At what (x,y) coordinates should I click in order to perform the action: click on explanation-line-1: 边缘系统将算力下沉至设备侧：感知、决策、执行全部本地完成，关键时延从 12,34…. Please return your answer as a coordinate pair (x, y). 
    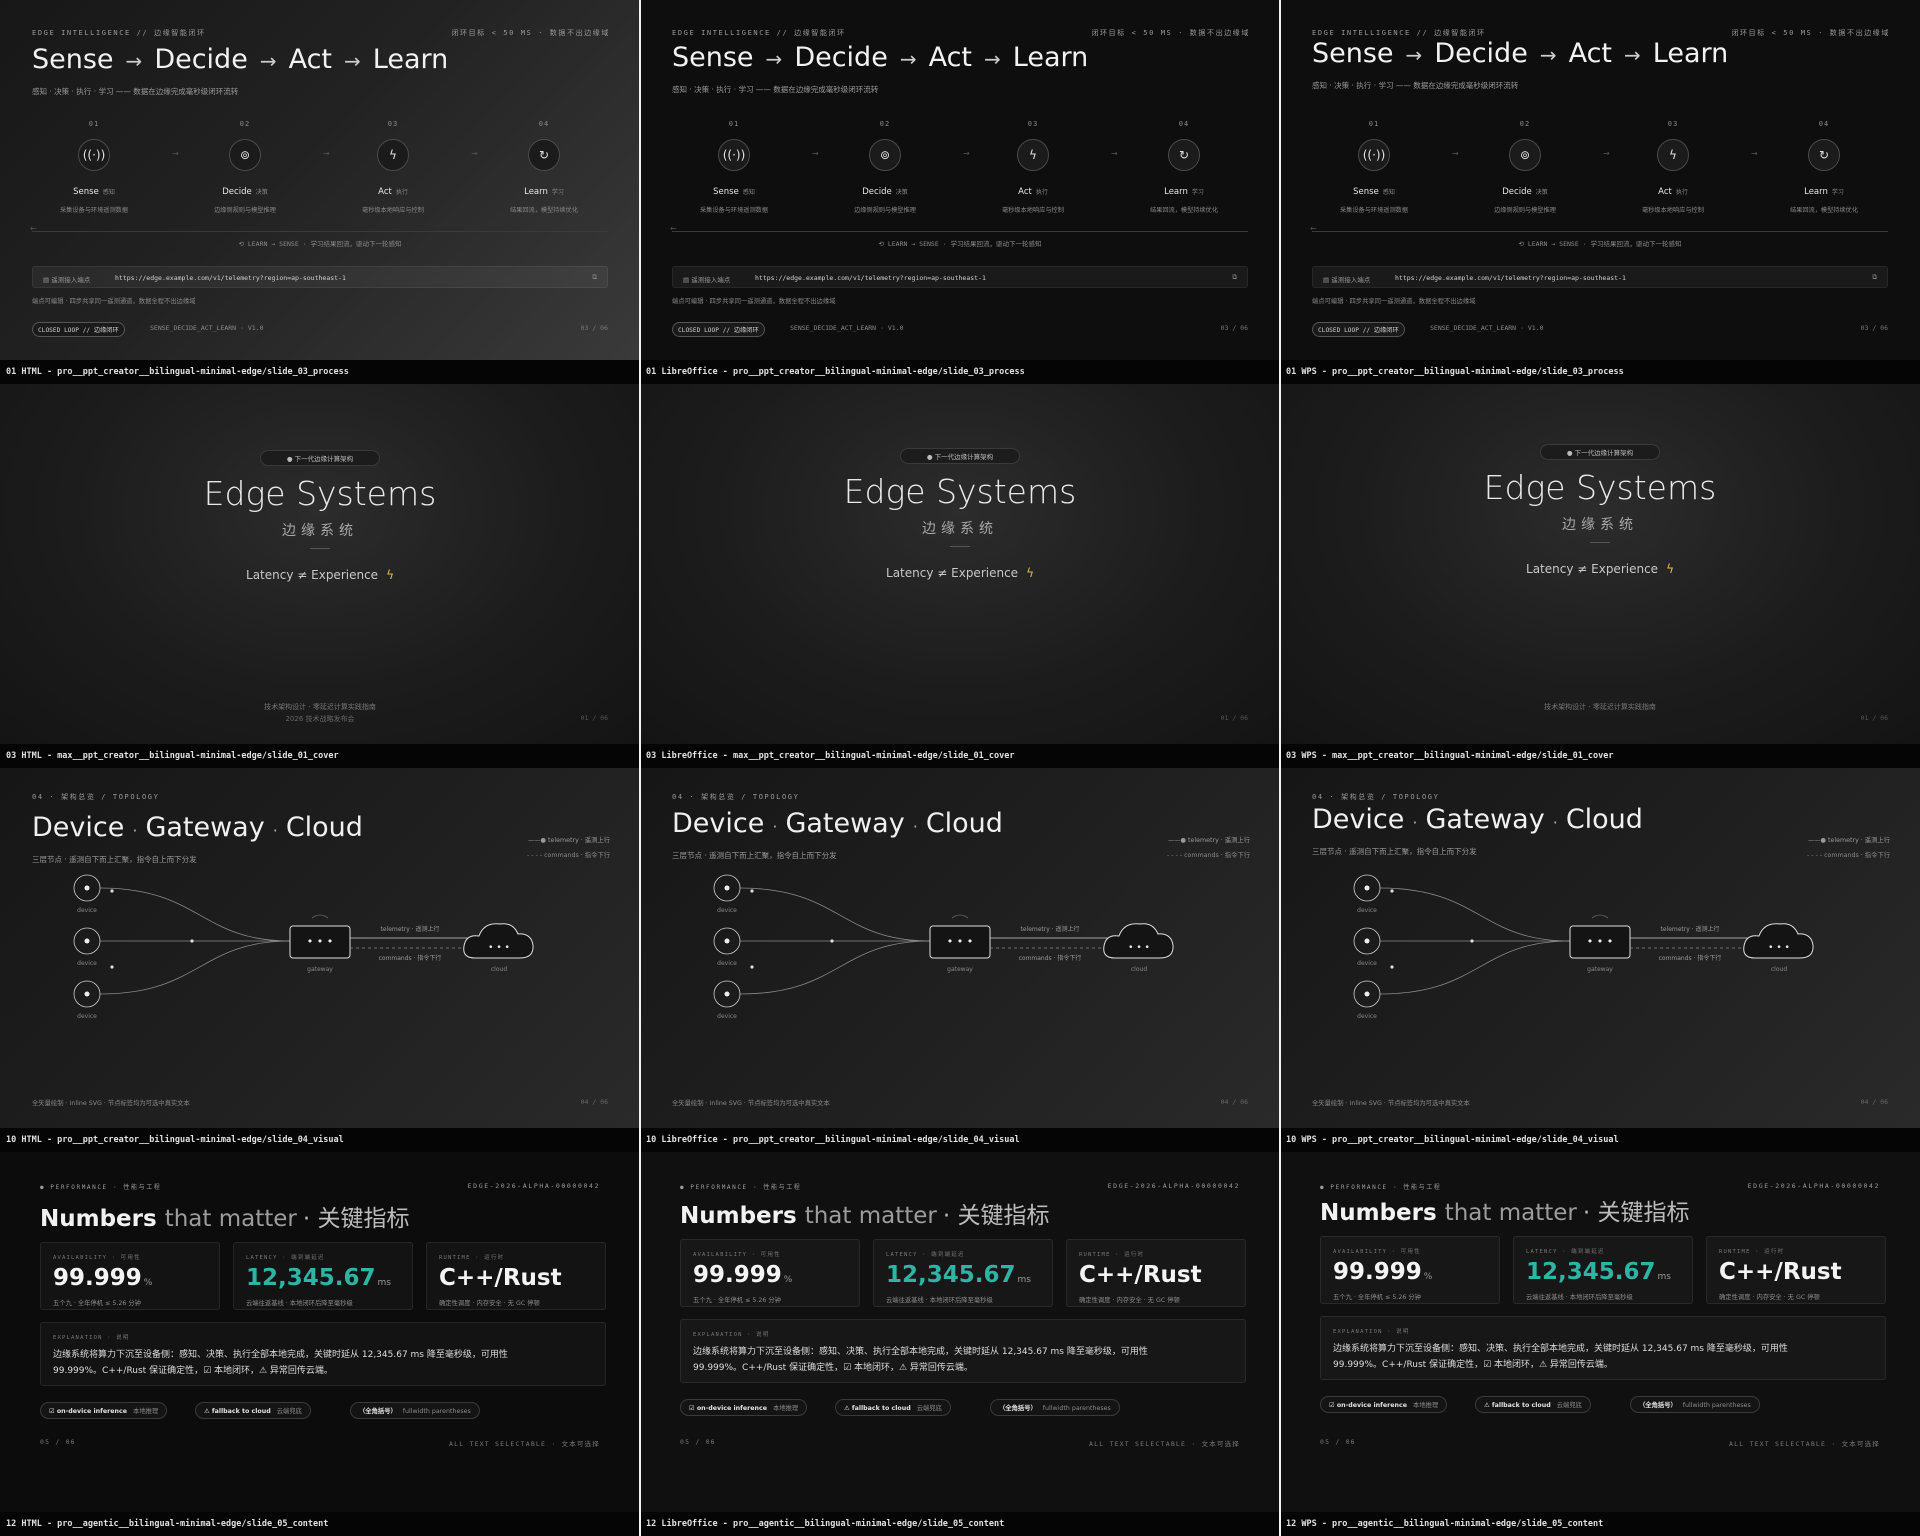
    Looking at the image, I should click on (1560, 1349).